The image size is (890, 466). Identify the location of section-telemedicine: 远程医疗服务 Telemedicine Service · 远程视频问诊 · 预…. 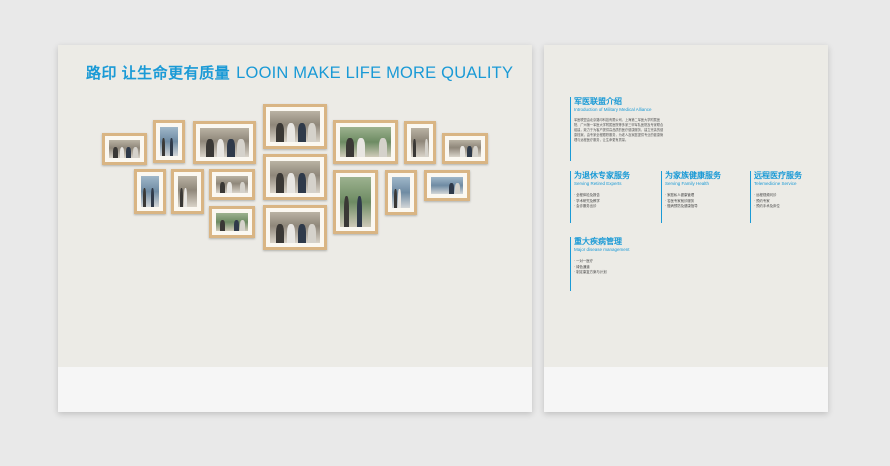
(776, 197).